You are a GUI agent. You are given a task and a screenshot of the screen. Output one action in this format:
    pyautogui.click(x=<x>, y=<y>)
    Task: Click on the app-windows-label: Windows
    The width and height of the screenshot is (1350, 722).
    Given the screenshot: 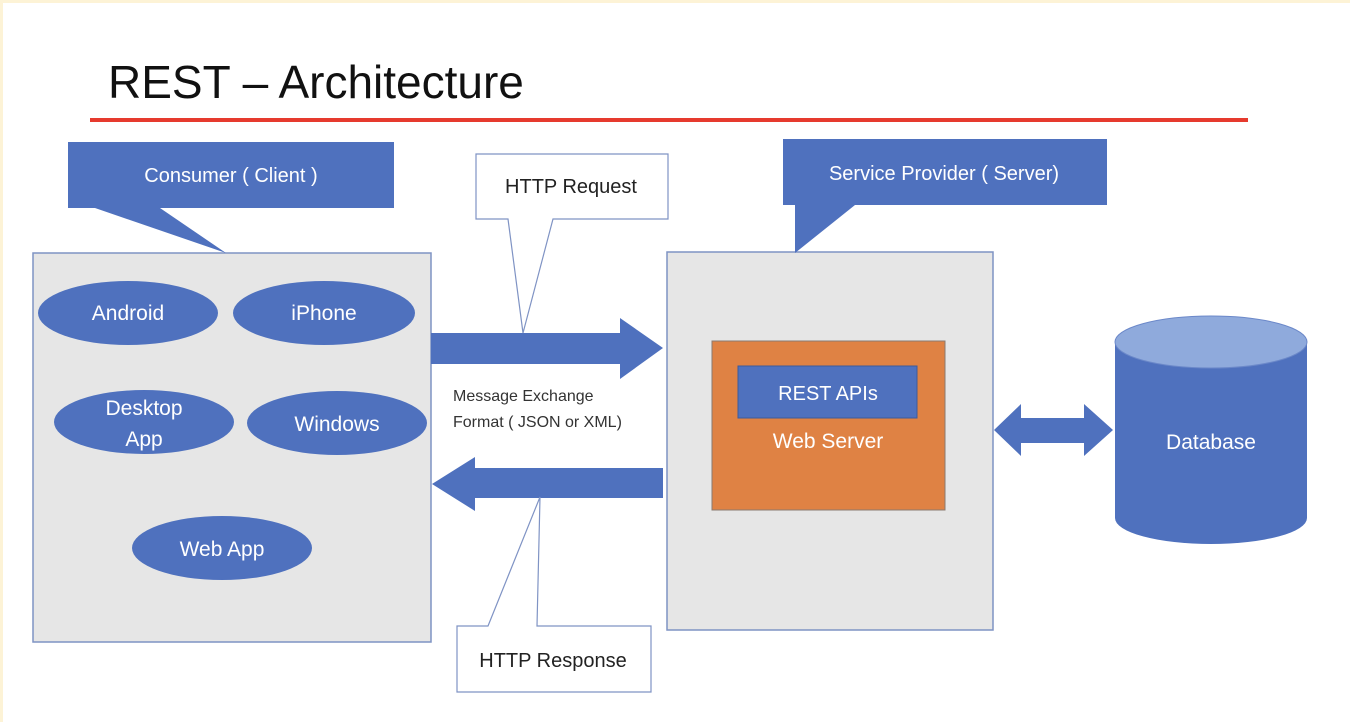 What is the action you would take?
    pyautogui.click(x=336, y=424)
    